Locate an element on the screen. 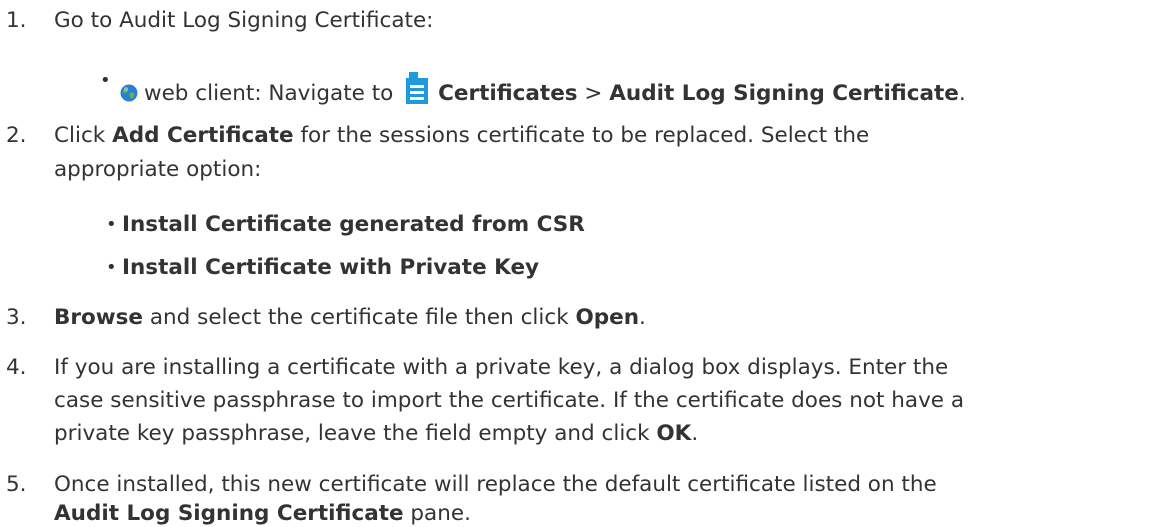 Image resolution: width=1175 pixels, height=527 pixels. option-install-from-csr: Install Certificate generated from CSR is located at coordinates (353, 224).